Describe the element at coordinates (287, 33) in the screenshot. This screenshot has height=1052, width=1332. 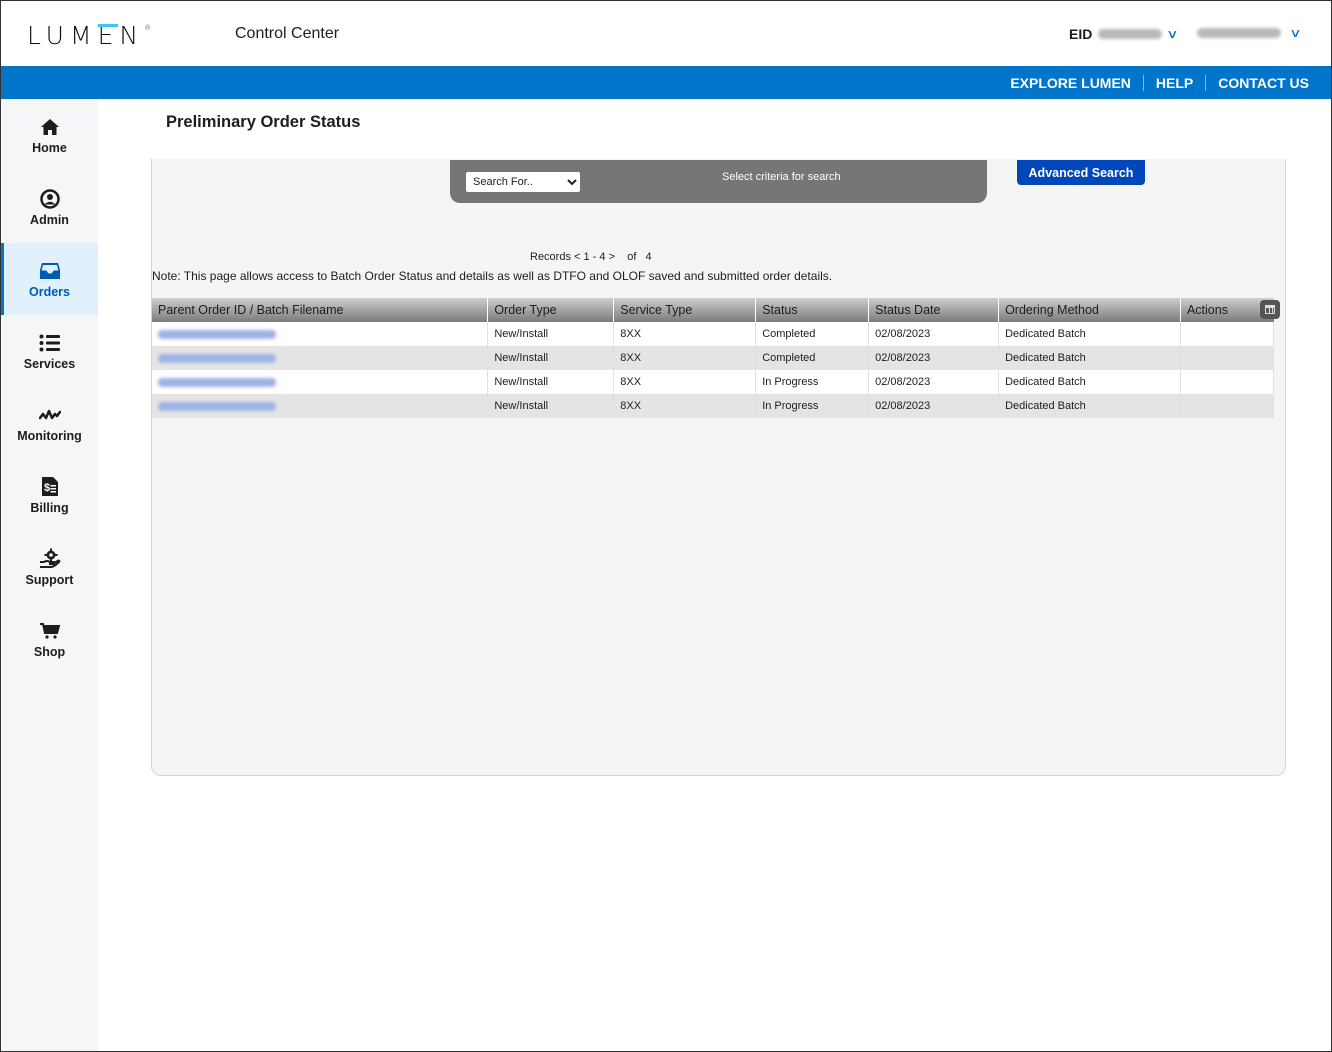
I see `app-title: Control Center` at that location.